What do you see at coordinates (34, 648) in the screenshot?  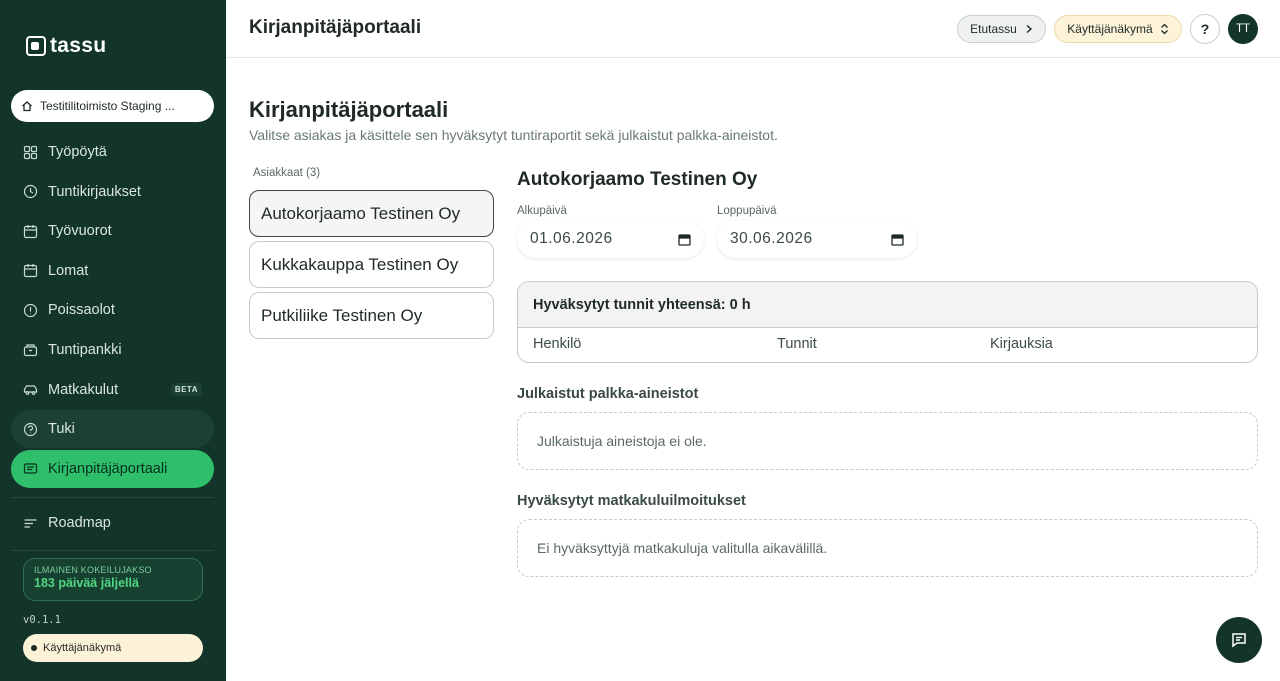 I see `status-dot-icon` at bounding box center [34, 648].